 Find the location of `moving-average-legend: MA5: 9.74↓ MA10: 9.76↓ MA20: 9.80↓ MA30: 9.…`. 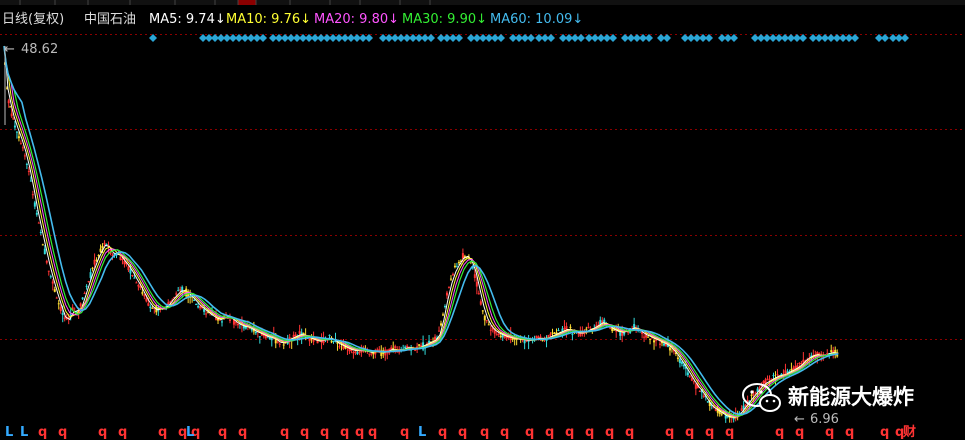

moving-average-legend: MA5: 9.74↓ MA10: 9.76↓ MA20: 9.80↓ MA30: 9.… is located at coordinates (366, 19).